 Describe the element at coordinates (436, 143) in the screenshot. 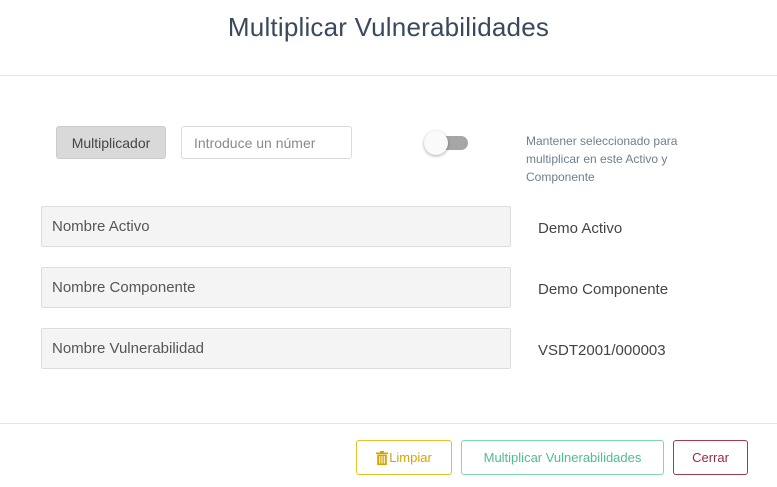

I see `toggle-knob` at that location.